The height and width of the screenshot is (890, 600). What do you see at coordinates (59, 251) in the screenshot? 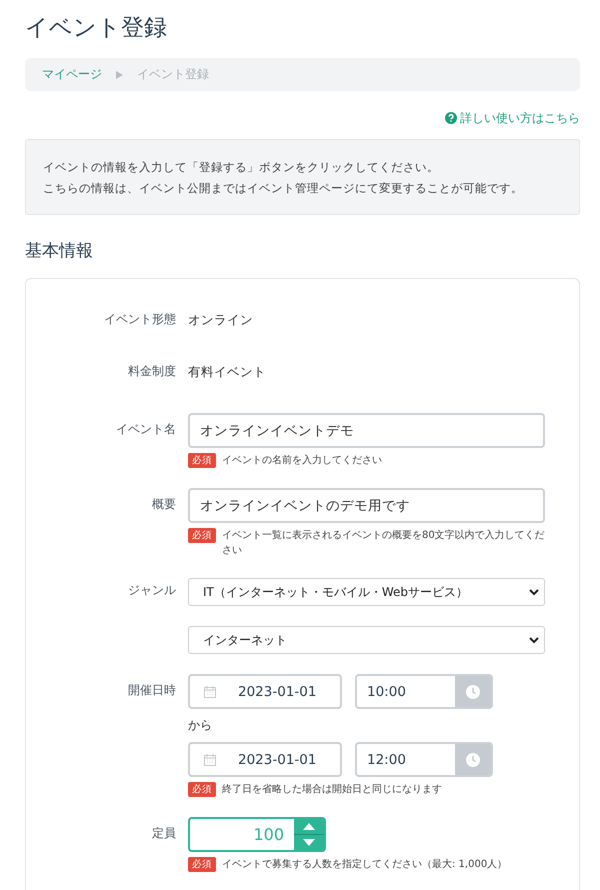
I see `section-title: 基本情報` at bounding box center [59, 251].